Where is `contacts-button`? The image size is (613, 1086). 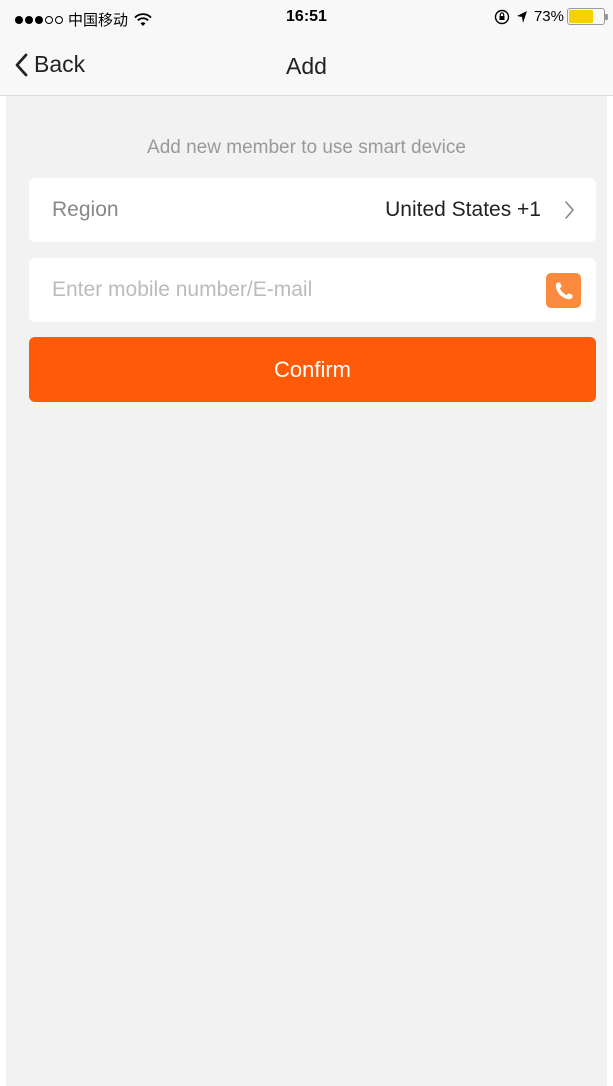 contacts-button is located at coordinates (563, 290).